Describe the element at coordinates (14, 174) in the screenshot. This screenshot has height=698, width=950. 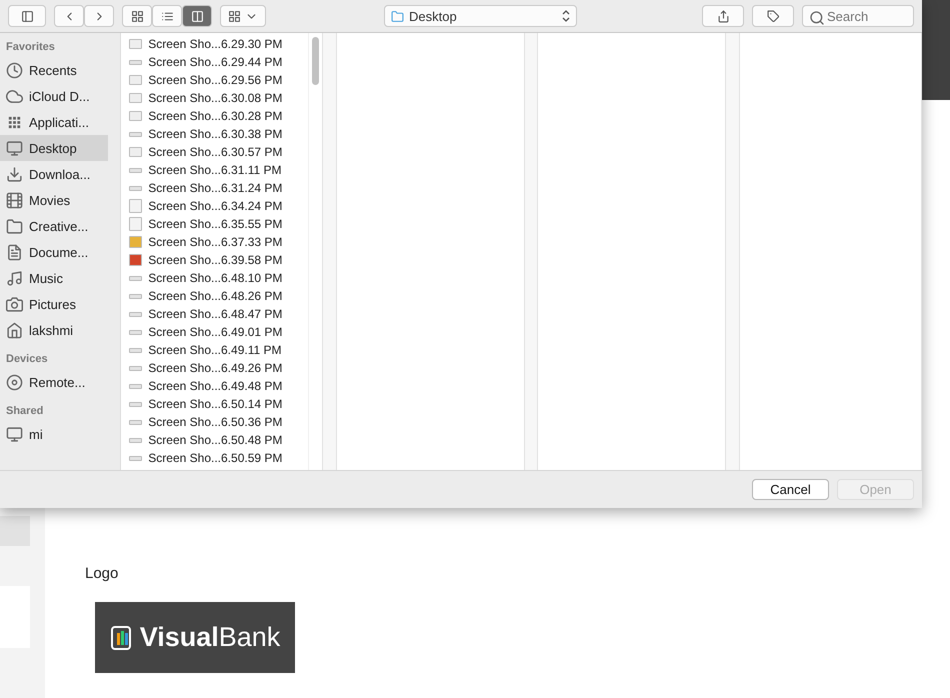
I see `download-icon` at that location.